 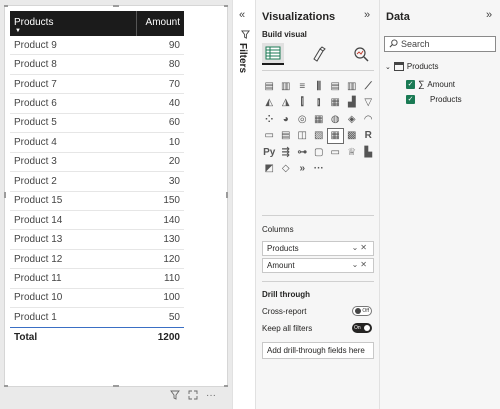 What do you see at coordinates (174, 65) in the screenshot?
I see `cell-amount: 80` at bounding box center [174, 65].